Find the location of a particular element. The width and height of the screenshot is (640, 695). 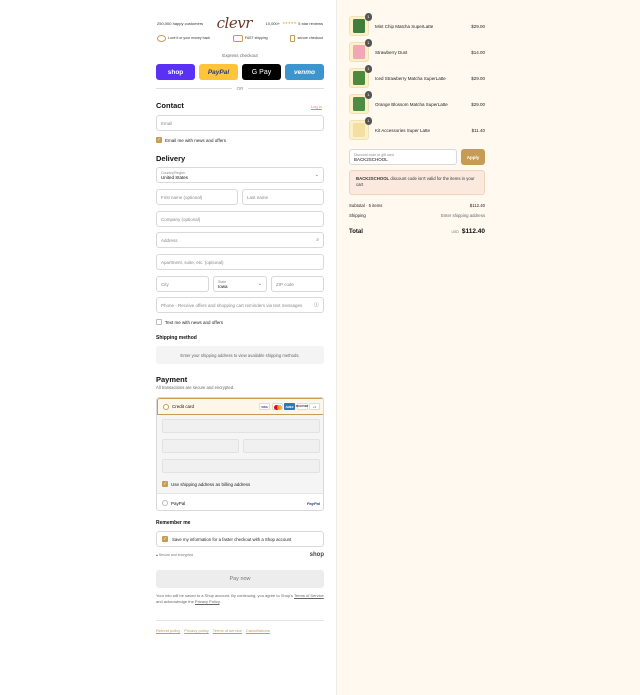

customers-count: 250,000 happy customers is located at coordinates (180, 23).